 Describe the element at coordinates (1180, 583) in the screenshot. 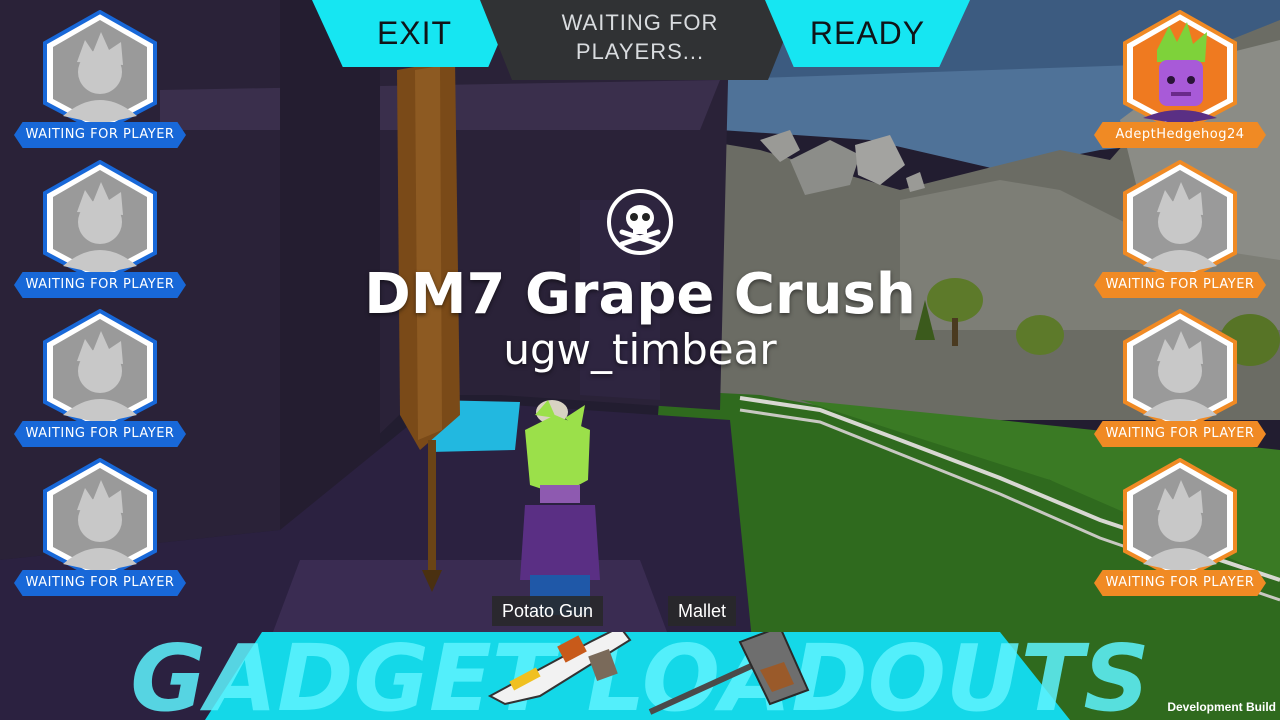

I see `right-player-slot-4-label: WAITING FOR PLAYER` at that location.